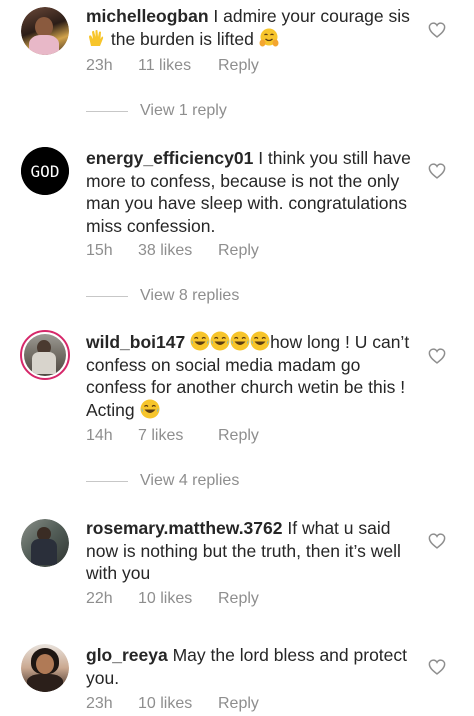 This screenshot has width=474, height=716. I want to click on clapping-hands-emoji, so click(96, 38).